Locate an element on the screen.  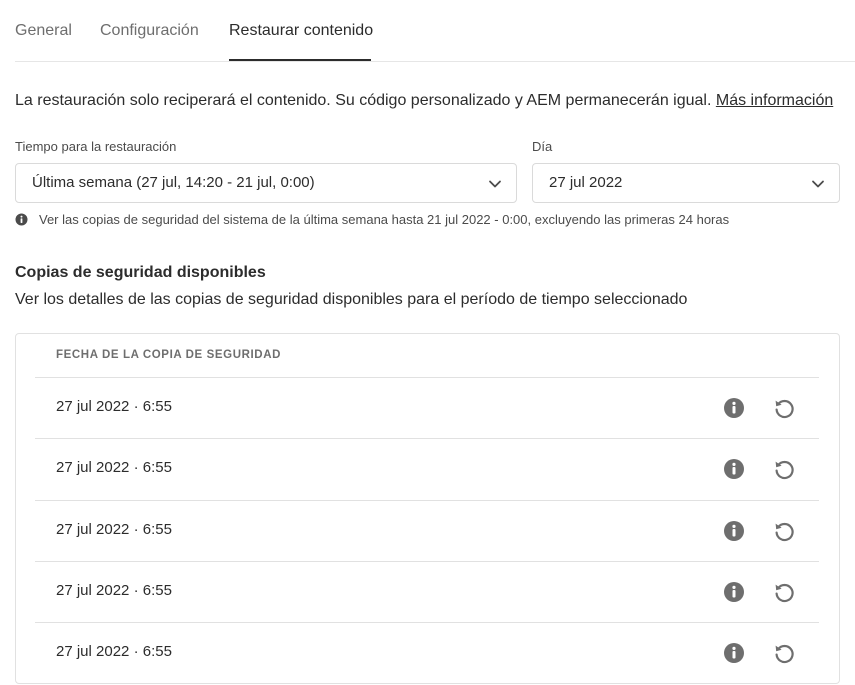
tab-restaurar-contenido: Restaurar contenido is located at coordinates (301, 31).